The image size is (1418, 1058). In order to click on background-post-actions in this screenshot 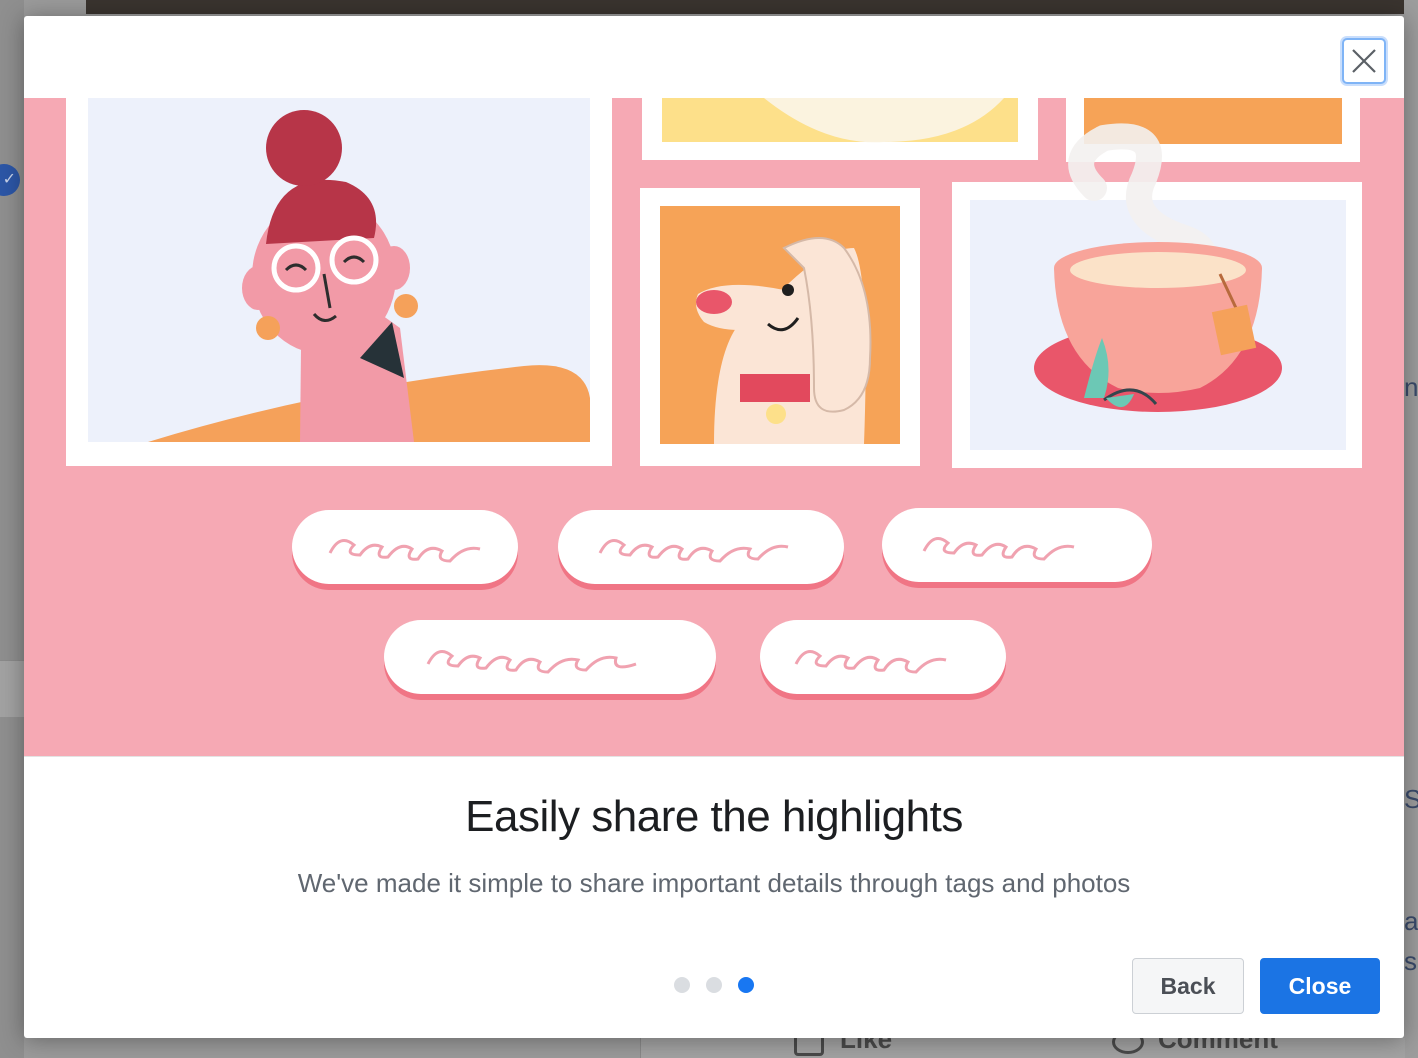, I will do `click(1022, 1048)`.